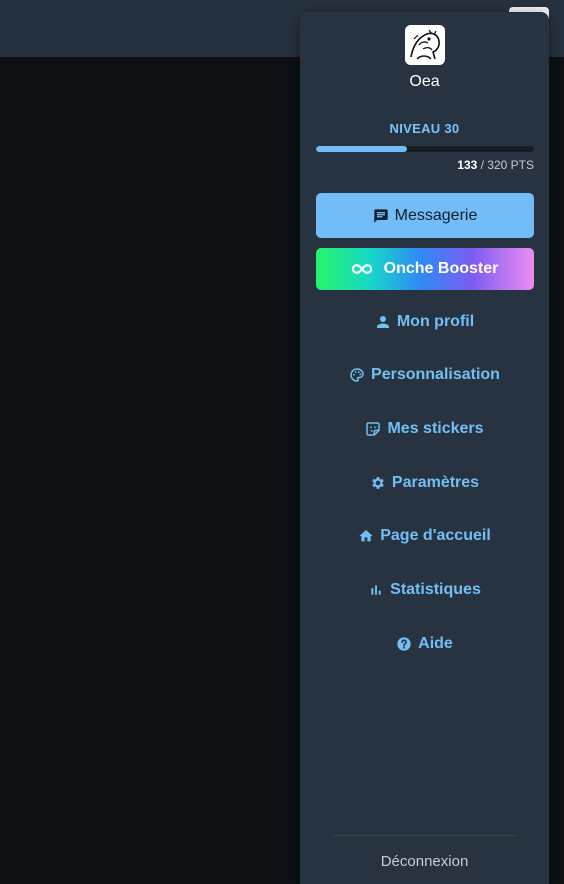 The width and height of the screenshot is (564, 884). Describe the element at coordinates (361, 149) in the screenshot. I see `level-progress-fill` at that location.